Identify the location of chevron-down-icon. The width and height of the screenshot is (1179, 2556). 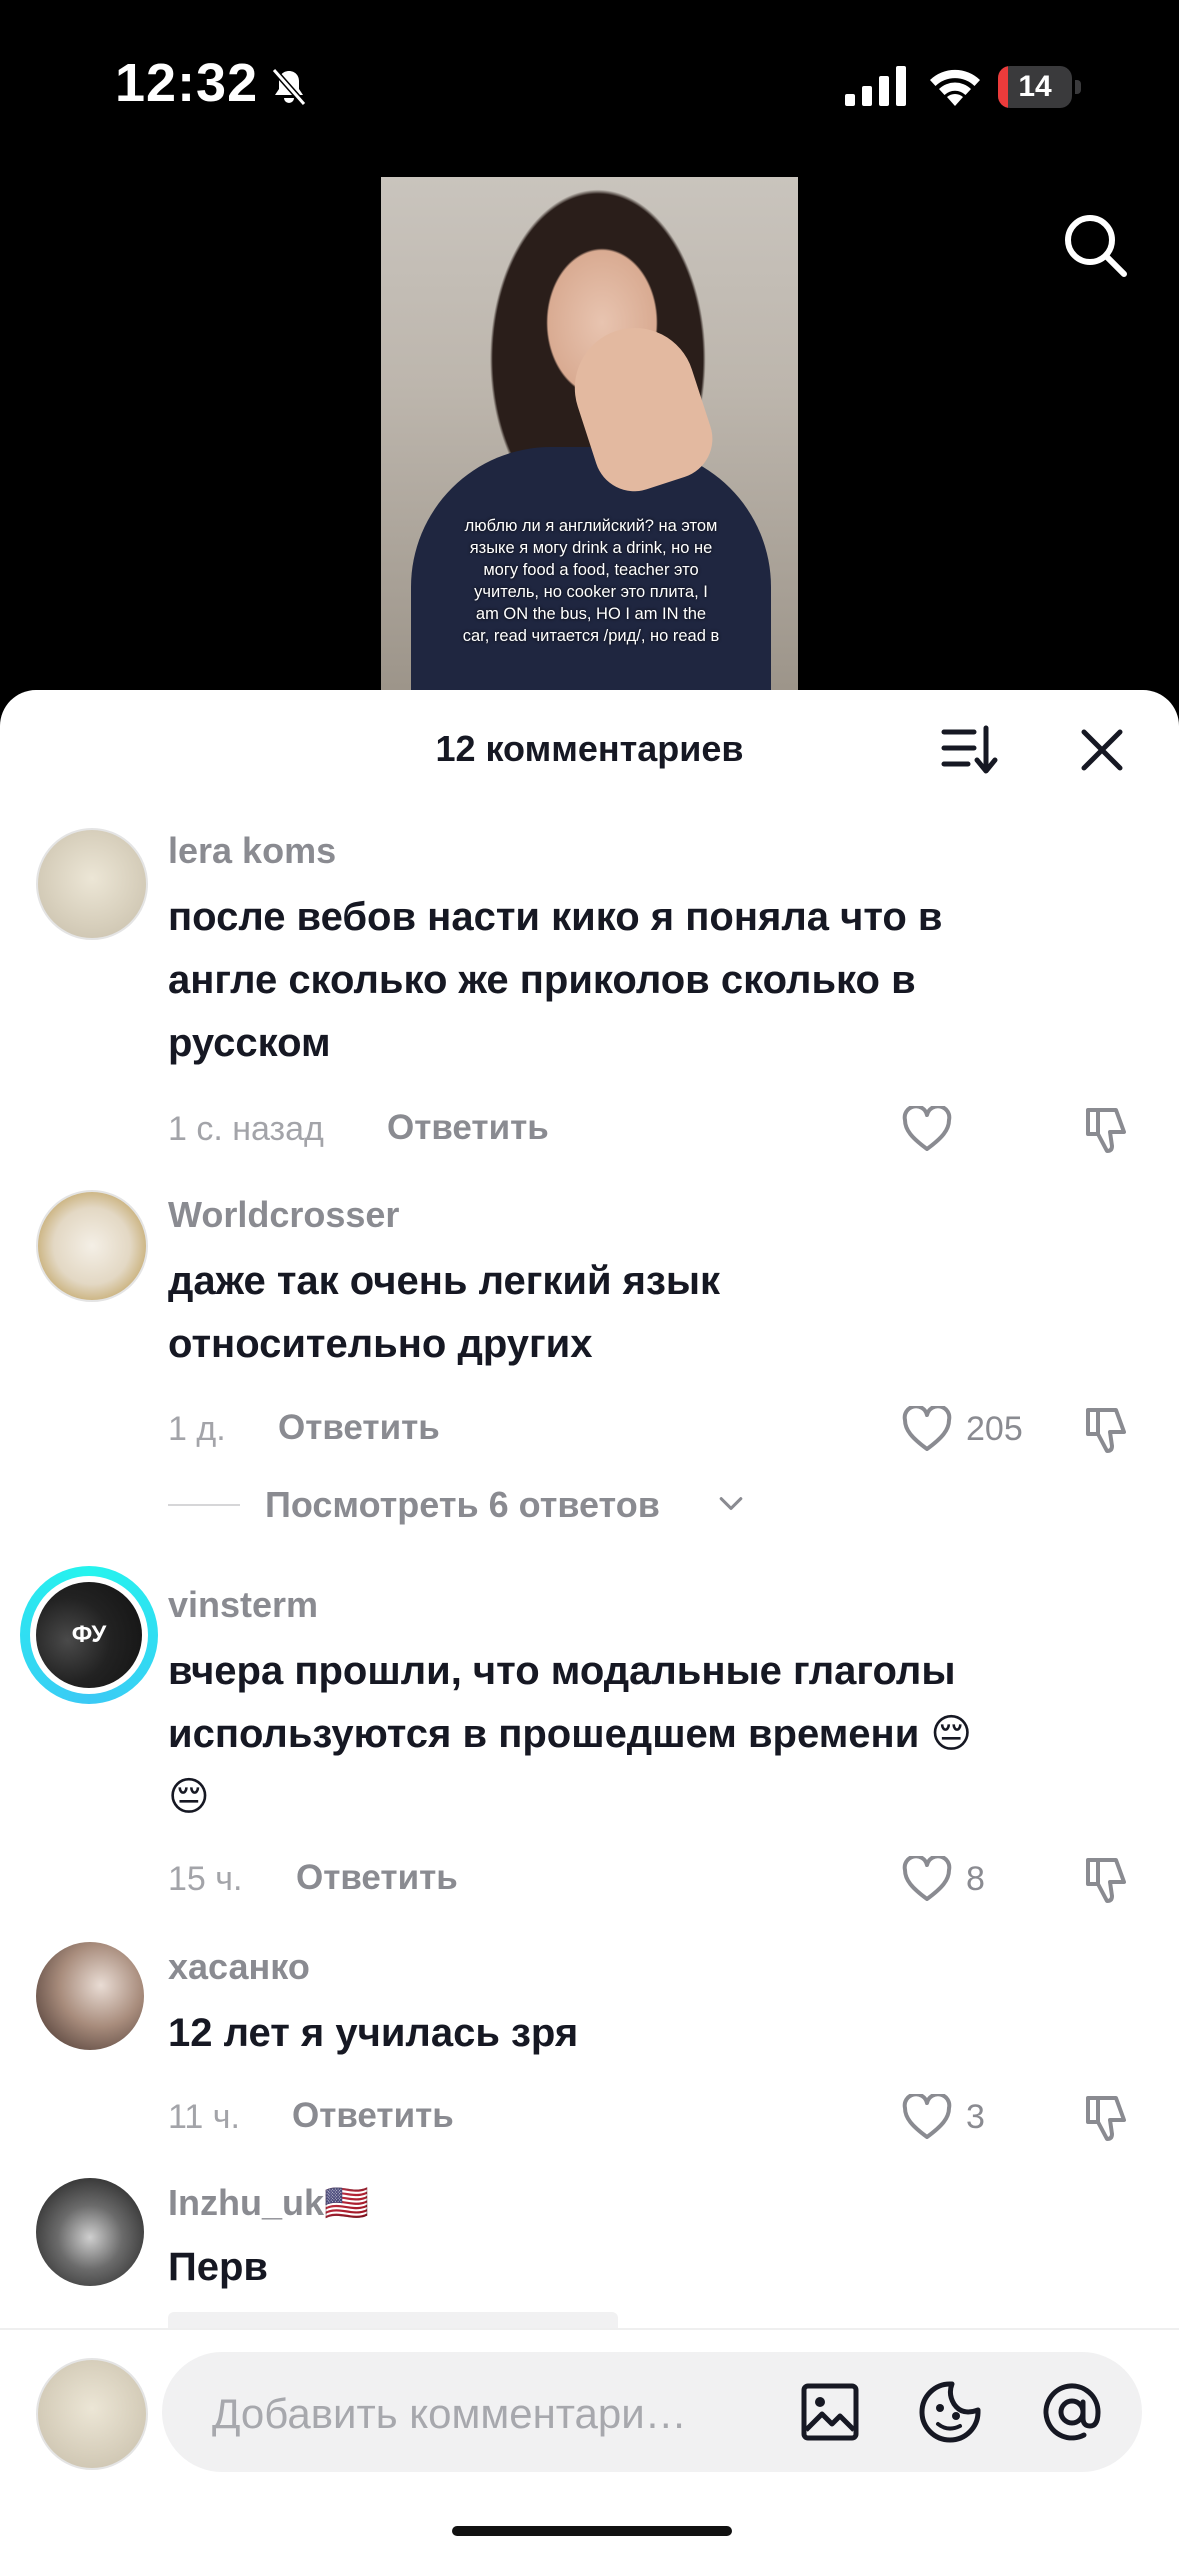
(731, 1504).